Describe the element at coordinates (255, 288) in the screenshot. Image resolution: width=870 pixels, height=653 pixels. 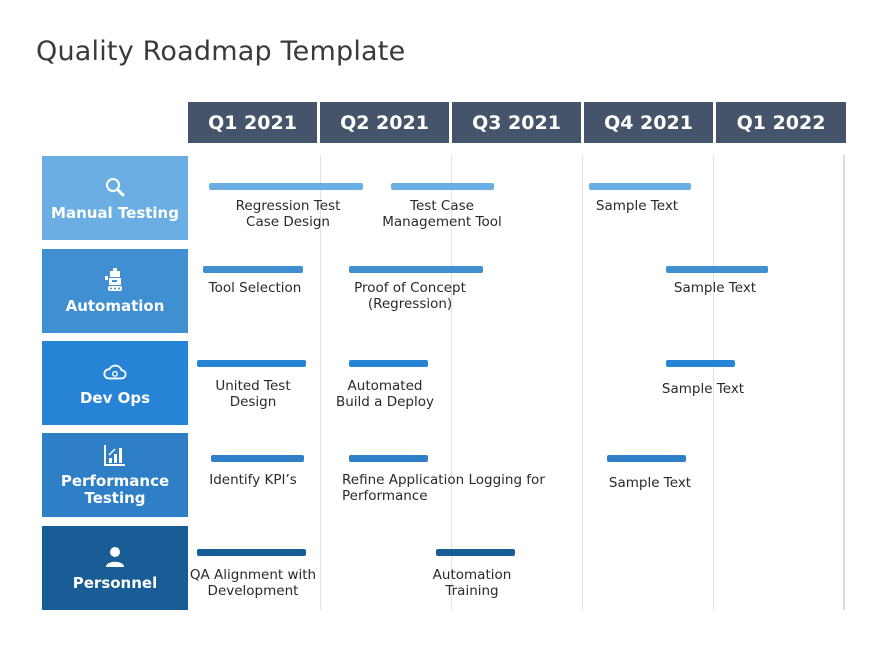
I see `milestone-label: Tool Selection` at that location.